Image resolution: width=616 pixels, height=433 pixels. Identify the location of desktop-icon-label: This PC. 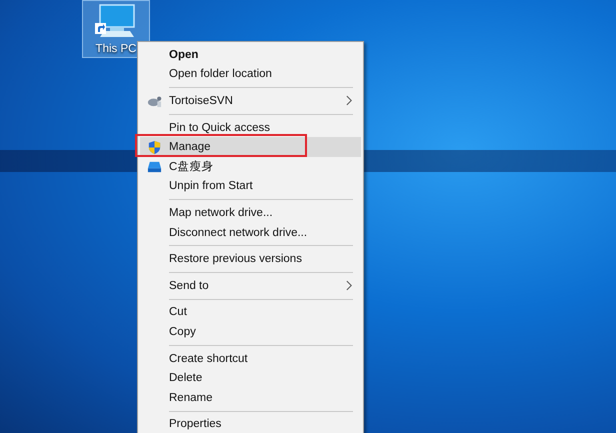
(116, 49).